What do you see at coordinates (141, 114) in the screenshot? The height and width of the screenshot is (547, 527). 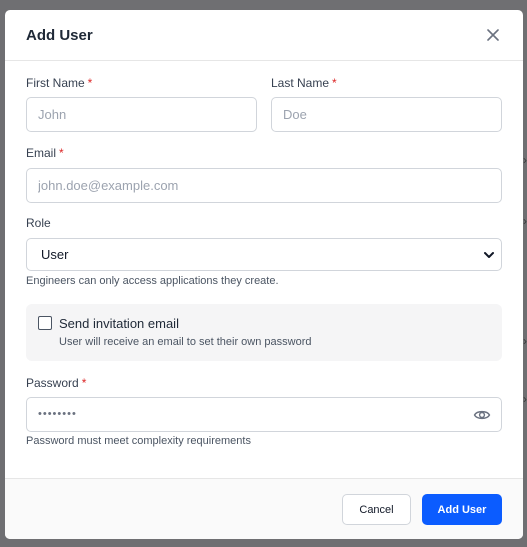 I see `first-name-input` at bounding box center [141, 114].